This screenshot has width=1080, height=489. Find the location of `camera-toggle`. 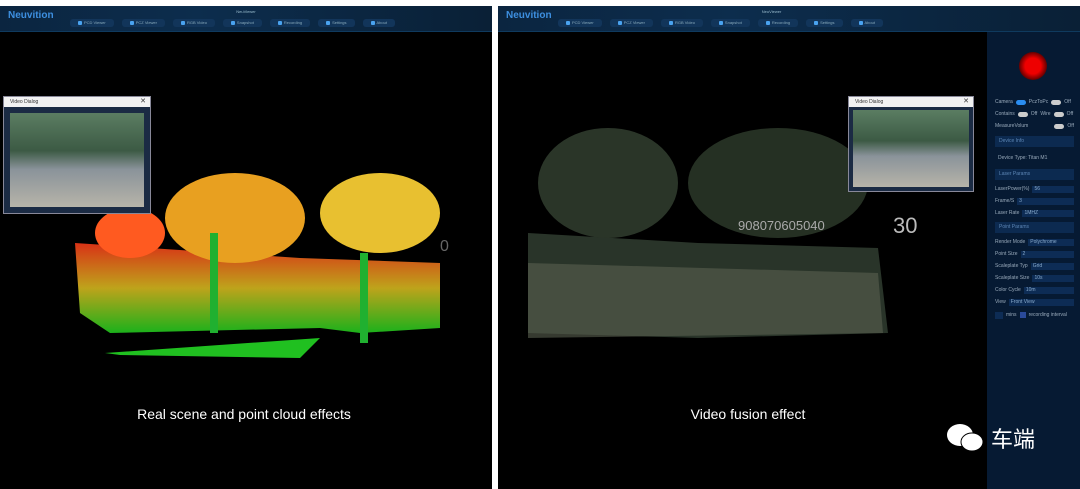

camera-toggle is located at coordinates (1020, 102).